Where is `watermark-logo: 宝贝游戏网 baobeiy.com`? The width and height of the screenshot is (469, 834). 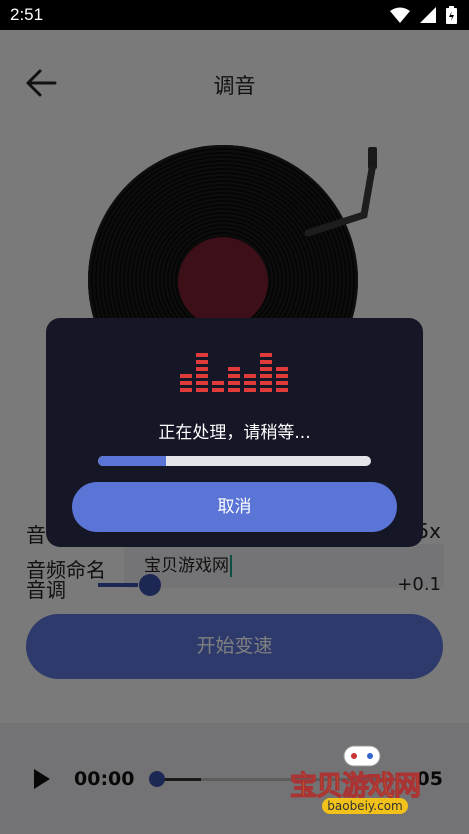
watermark-logo: 宝贝游戏网 baobeiy.com is located at coordinates (365, 787).